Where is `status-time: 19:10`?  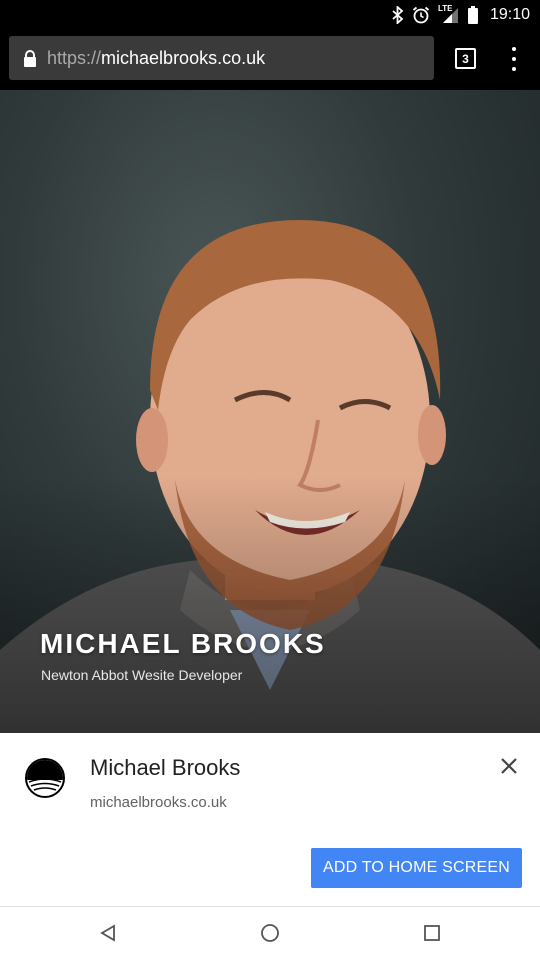 status-time: 19:10 is located at coordinates (509, 14).